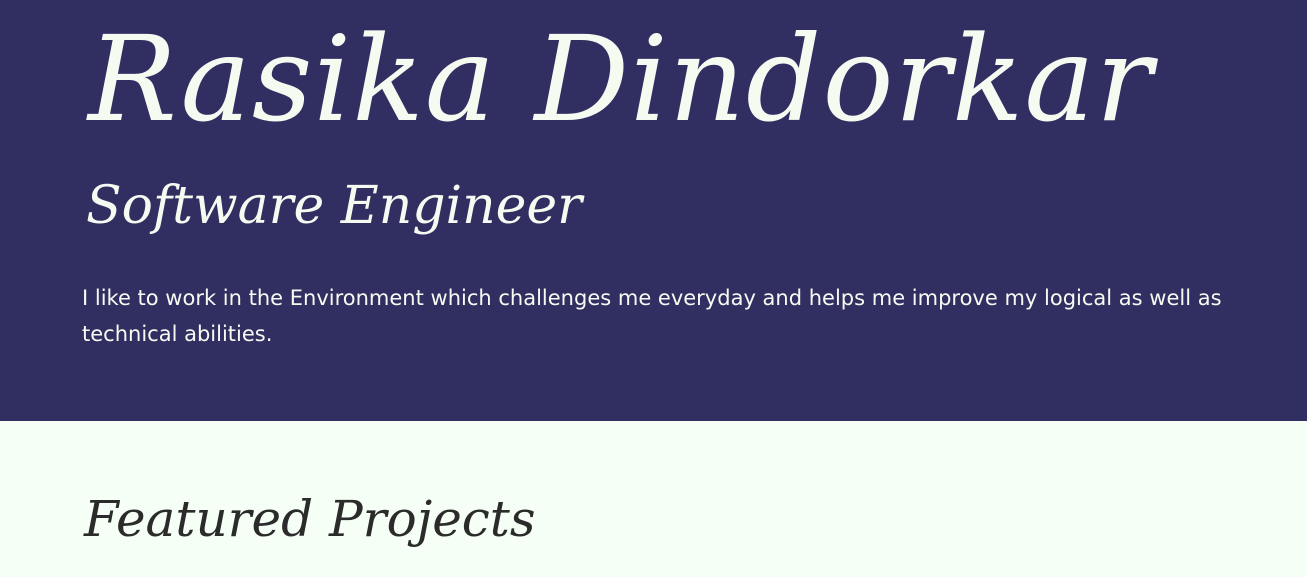 The height and width of the screenshot is (577, 1307). Describe the element at coordinates (334, 206) in the screenshot. I see `job-title: Software Engineer` at that location.